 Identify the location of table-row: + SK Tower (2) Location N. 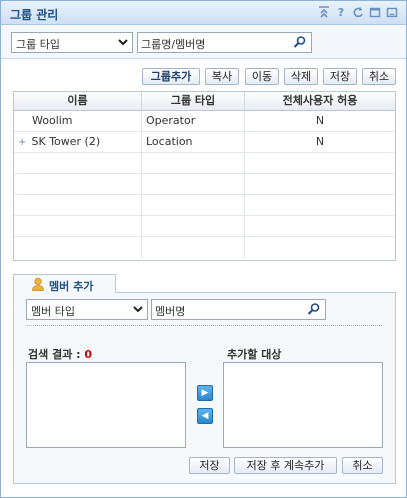
(204, 142).